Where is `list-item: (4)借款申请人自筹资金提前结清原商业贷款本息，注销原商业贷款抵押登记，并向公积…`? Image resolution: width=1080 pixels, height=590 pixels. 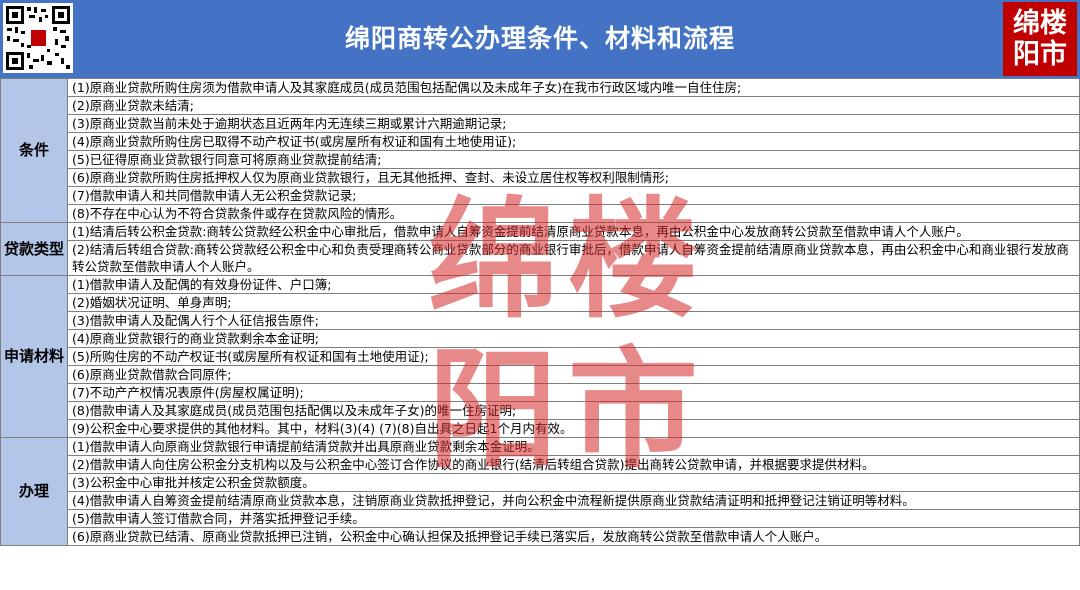
list-item: (4)借款申请人自筹资金提前结清原商业贷款本息，注销原商业贷款抵押登记，并向公积… is located at coordinates (573, 500).